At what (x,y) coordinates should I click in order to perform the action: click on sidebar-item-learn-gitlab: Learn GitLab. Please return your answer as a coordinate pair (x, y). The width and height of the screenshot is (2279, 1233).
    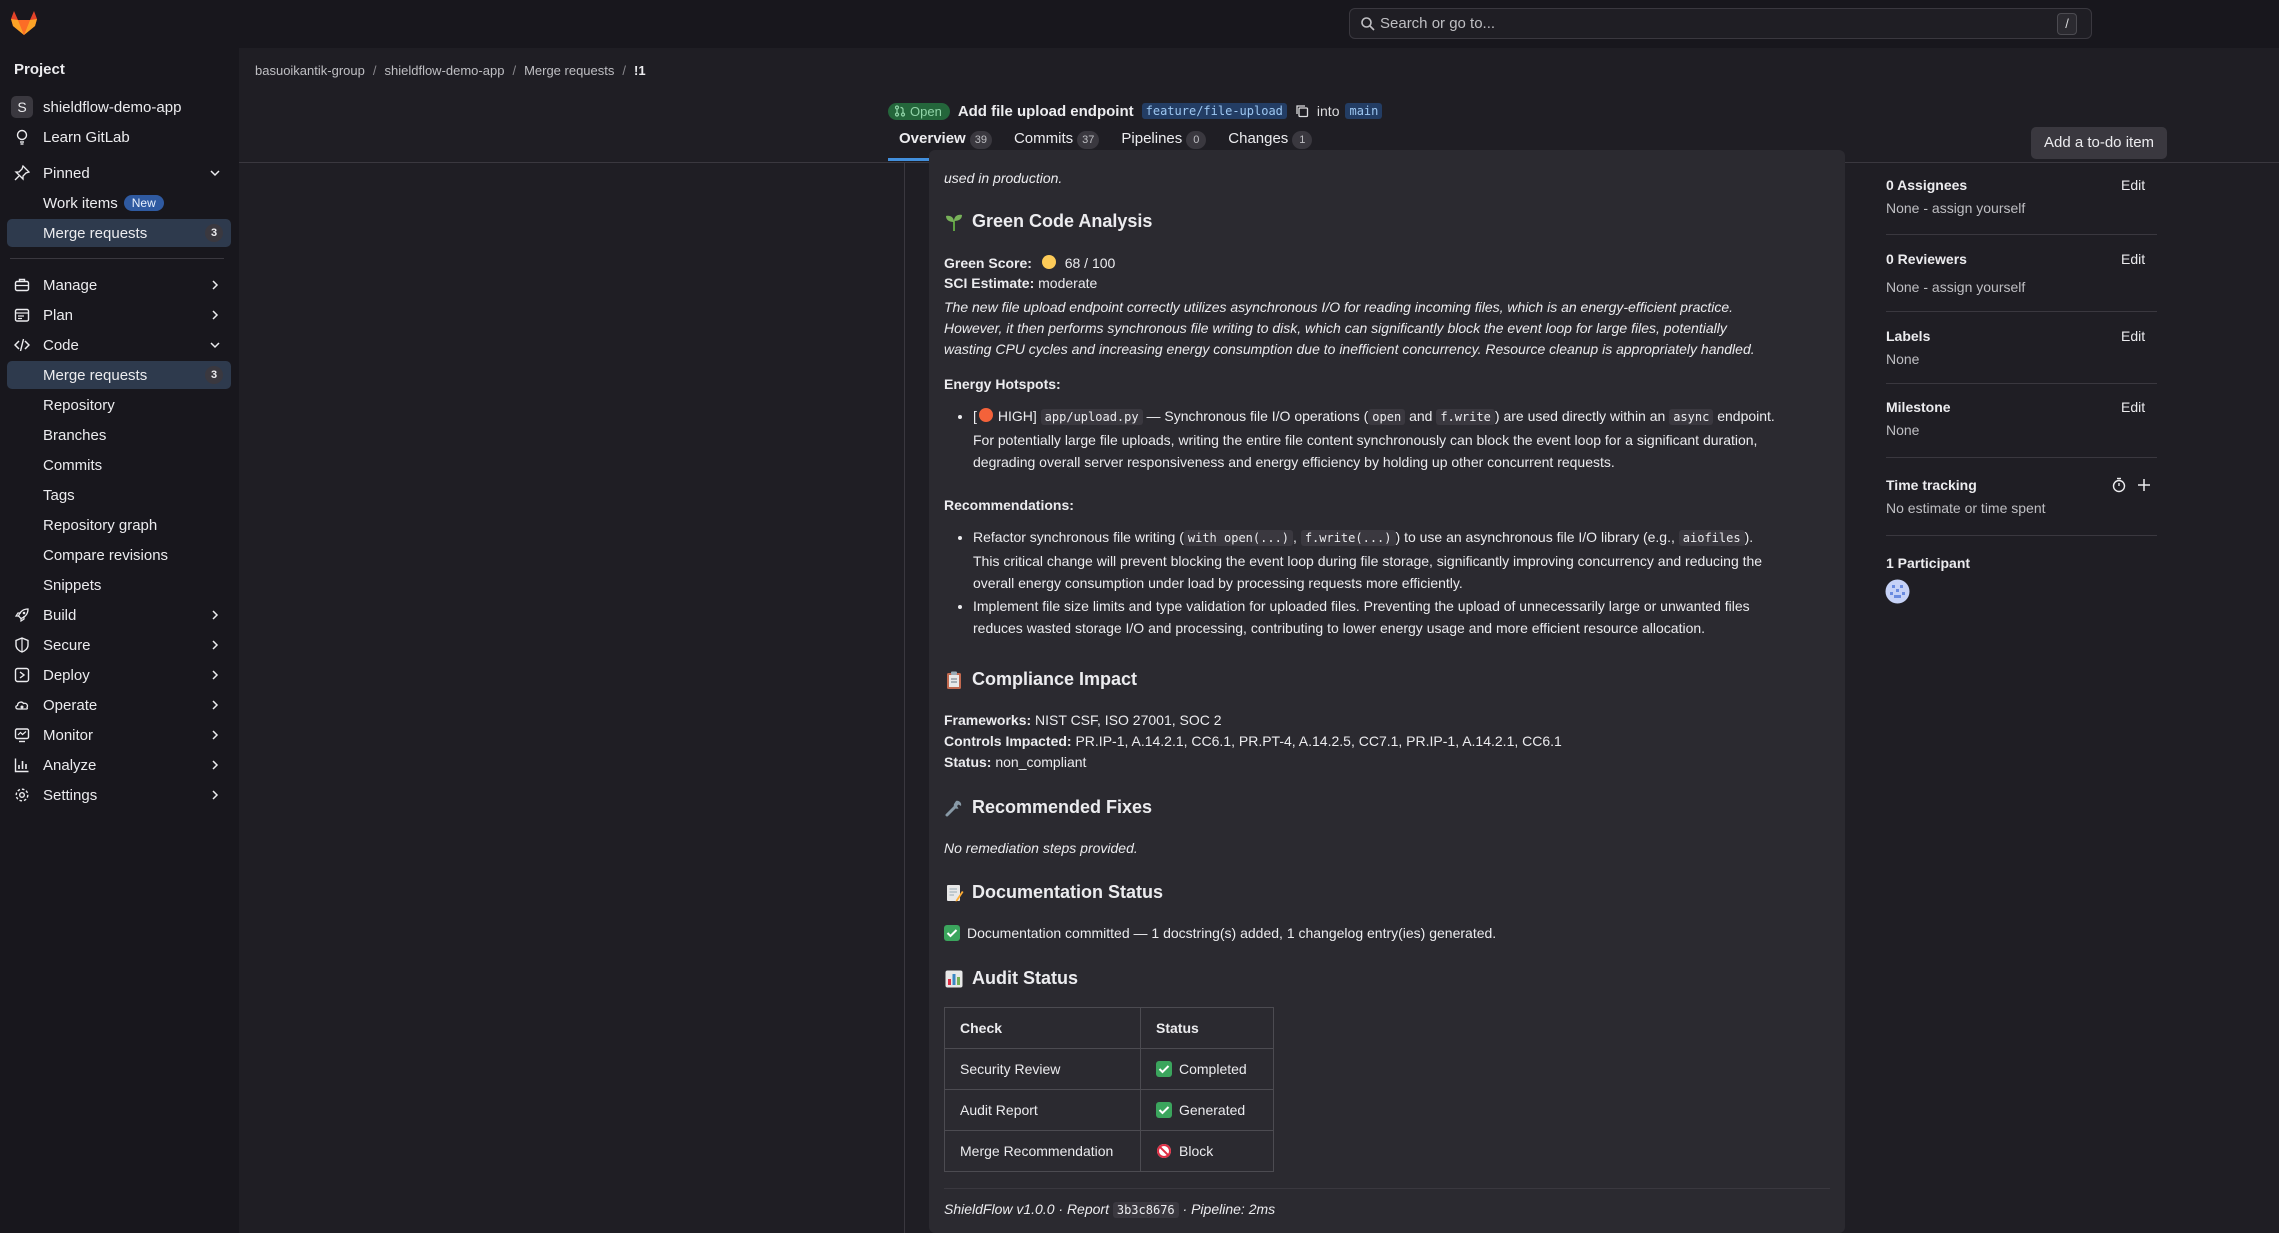
    Looking at the image, I should click on (119, 137).